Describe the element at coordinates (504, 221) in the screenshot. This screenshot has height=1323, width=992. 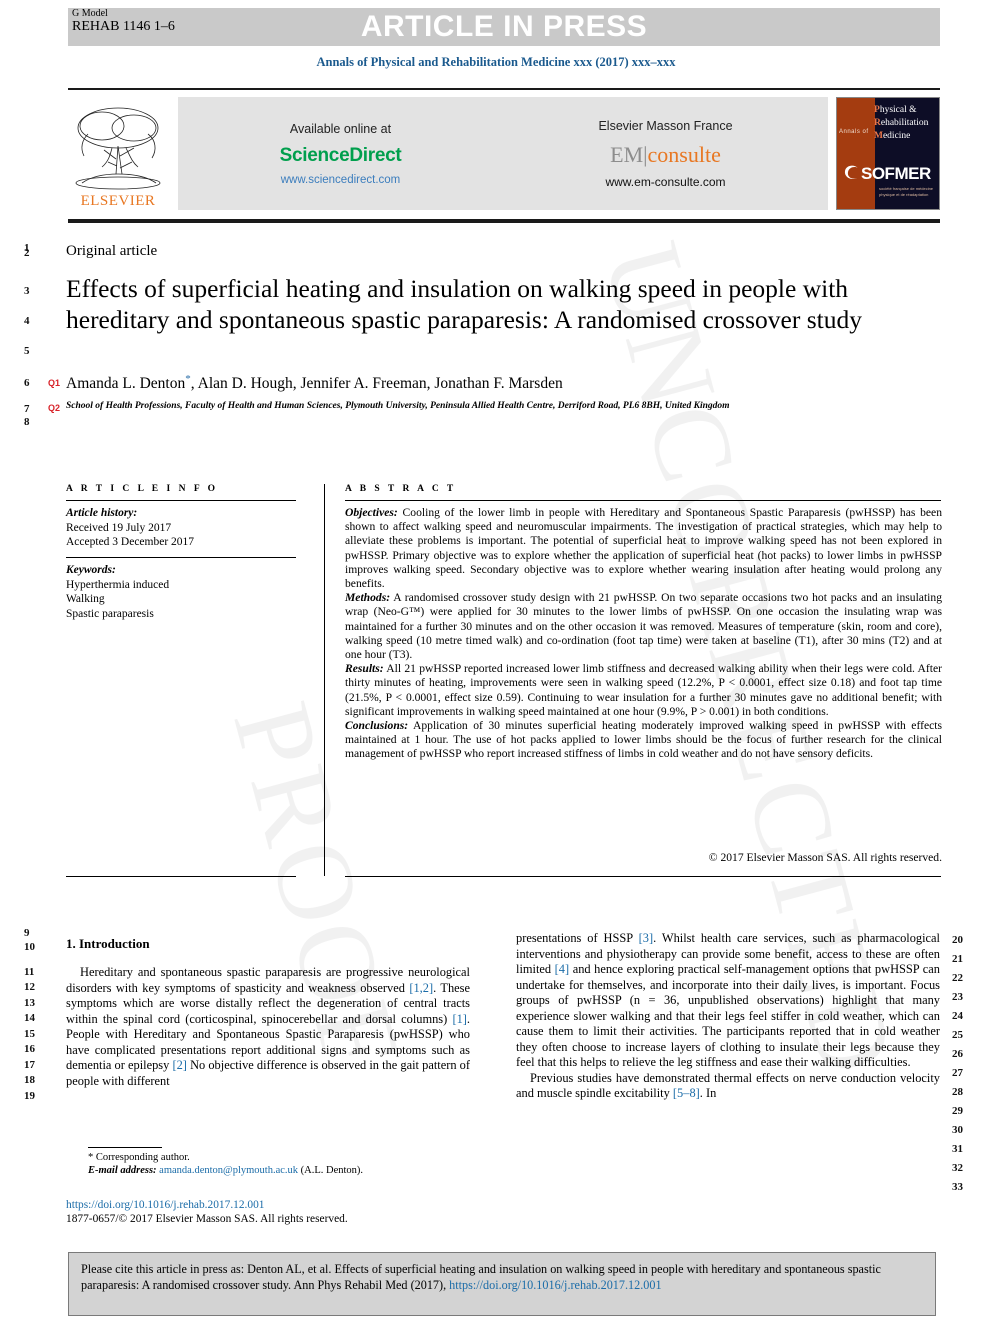
I see `masthead-bottom-rule` at that location.